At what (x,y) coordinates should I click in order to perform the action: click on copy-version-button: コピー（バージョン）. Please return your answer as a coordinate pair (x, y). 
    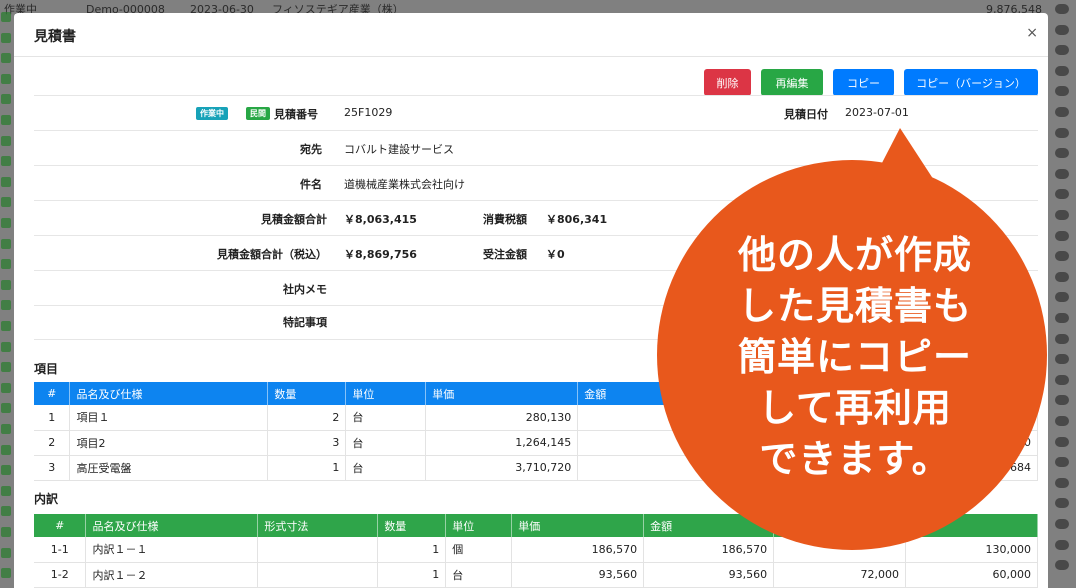
    Looking at the image, I should click on (971, 82).